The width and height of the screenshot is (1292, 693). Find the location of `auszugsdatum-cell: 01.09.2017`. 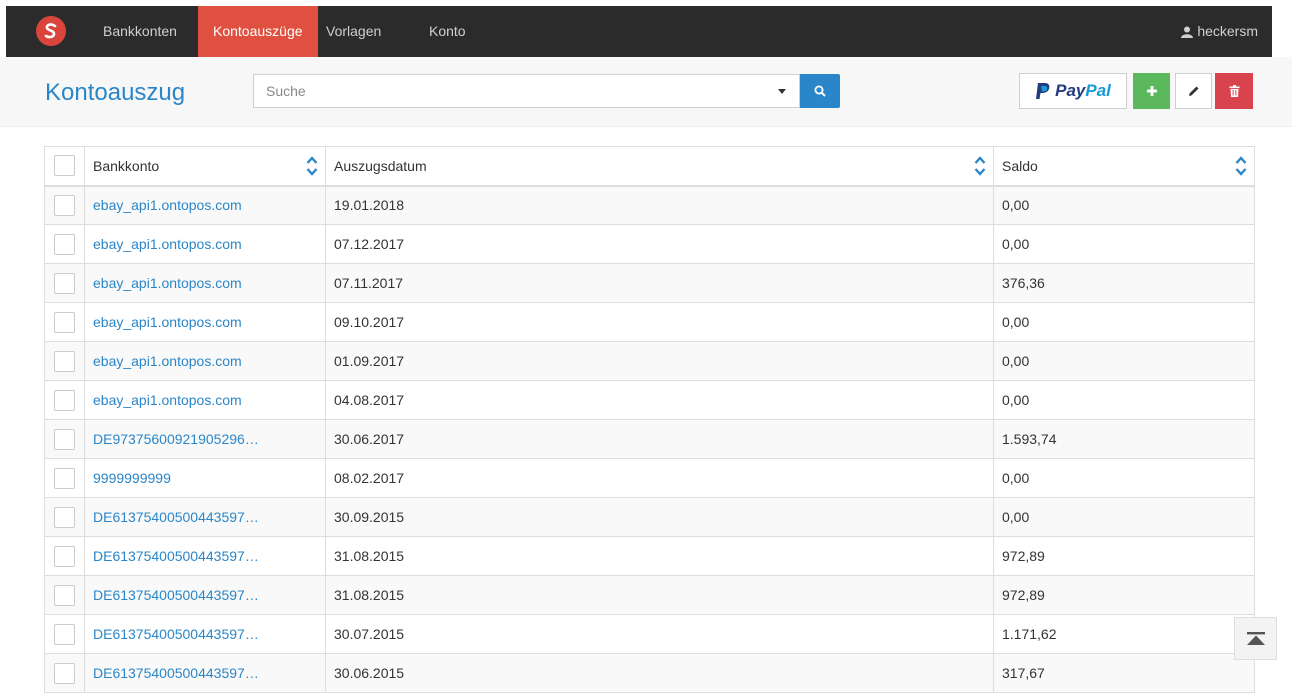

auszugsdatum-cell: 01.09.2017 is located at coordinates (659, 361).